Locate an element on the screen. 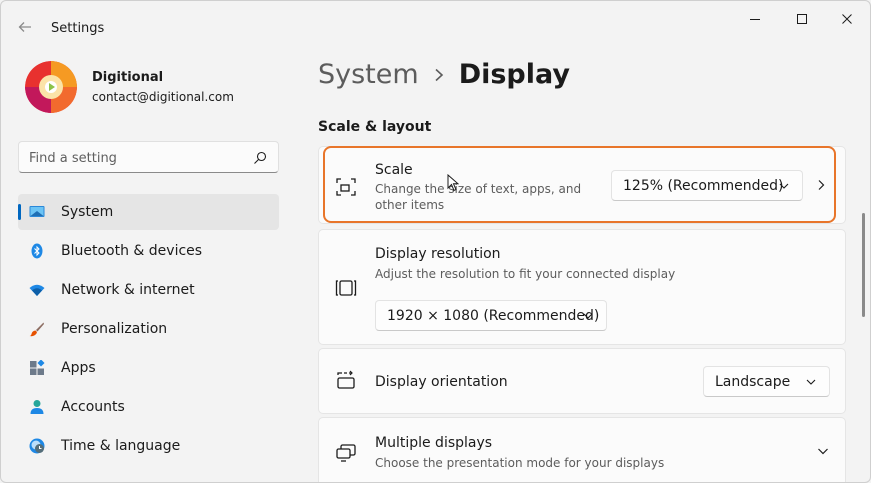 The width and height of the screenshot is (871, 483). sidebar-item-label: Network & internet is located at coordinates (128, 290).